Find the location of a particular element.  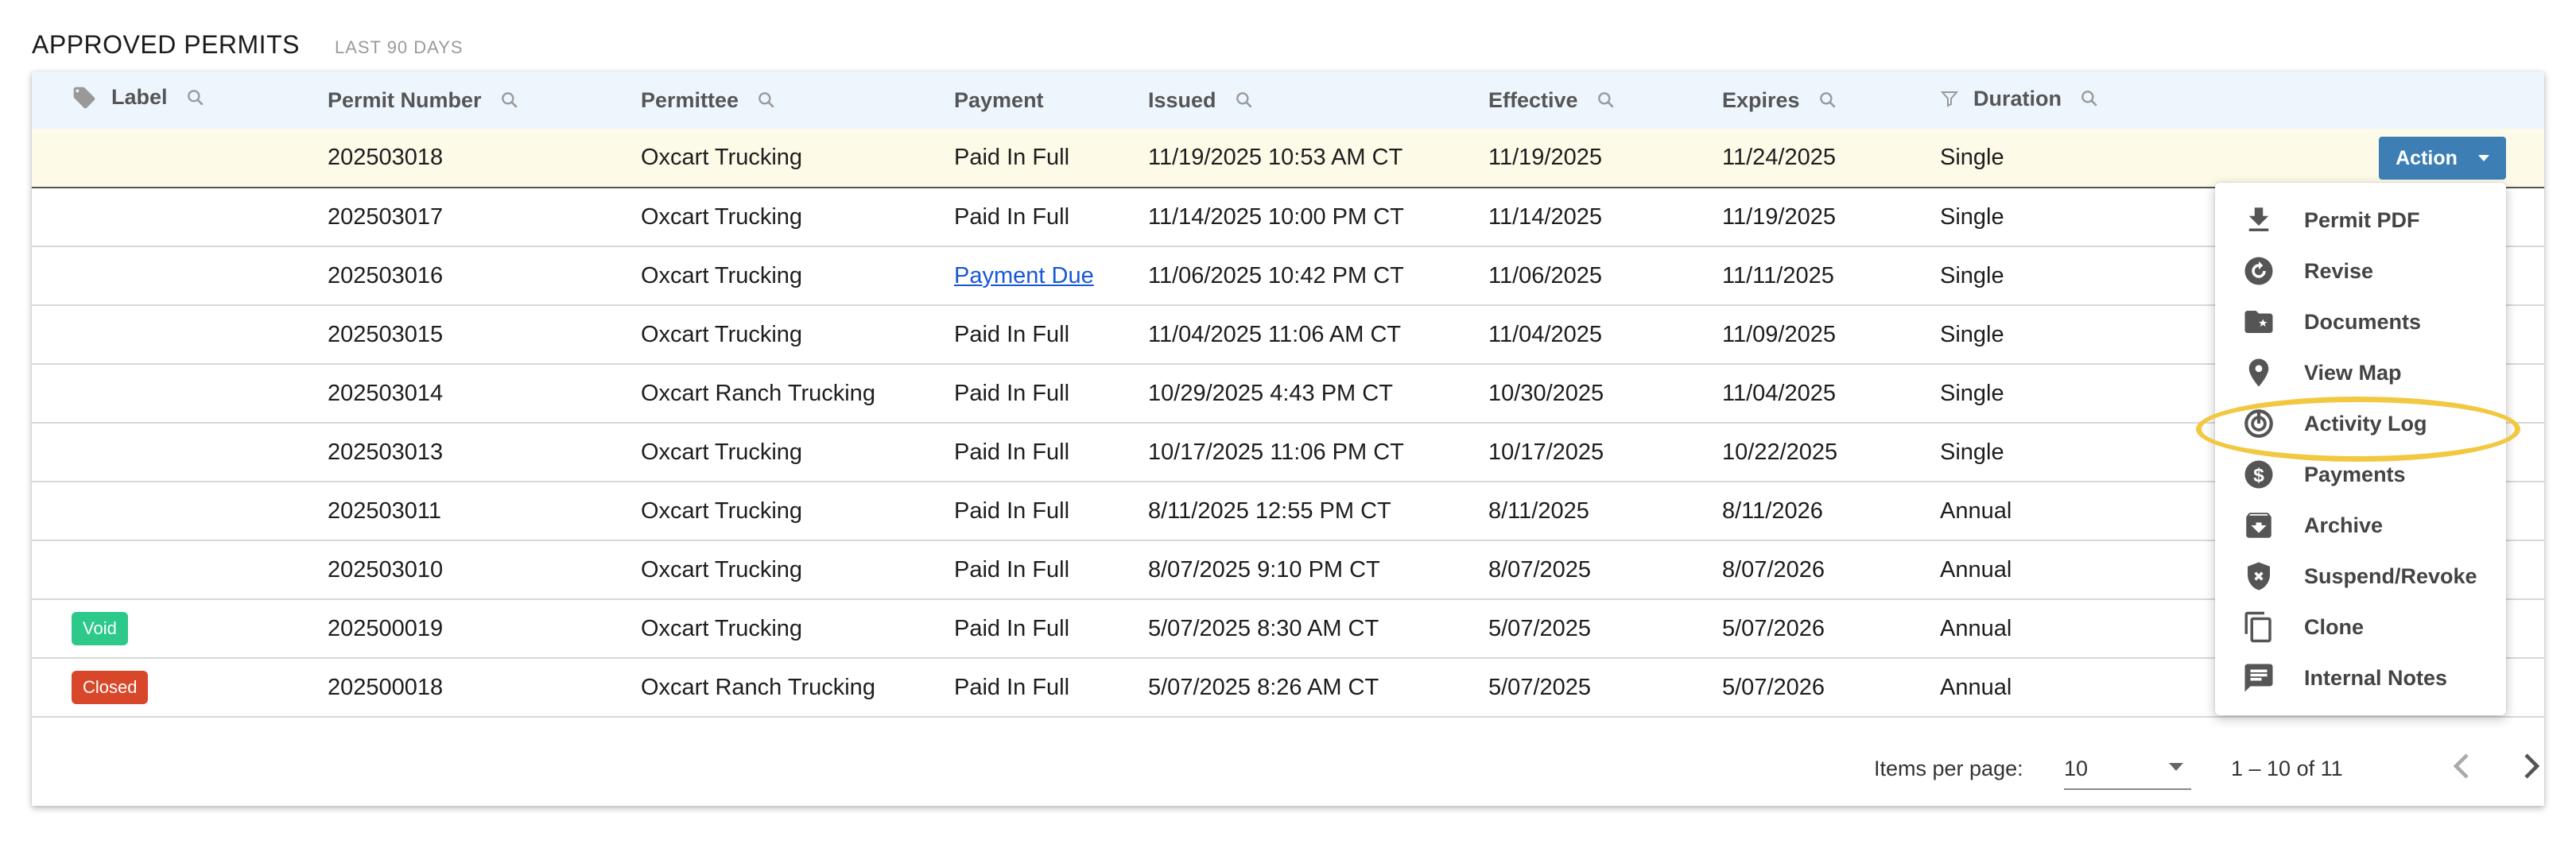

cell-effective: 10/30/2025 is located at coordinates (1546, 393).